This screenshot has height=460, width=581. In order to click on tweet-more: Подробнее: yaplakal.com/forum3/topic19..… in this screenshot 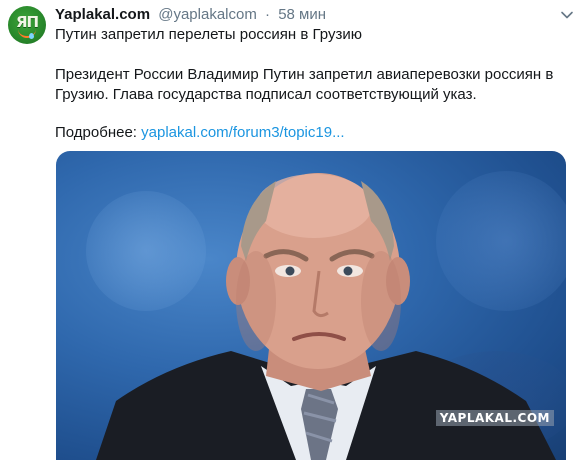, I will do `click(312, 133)`.